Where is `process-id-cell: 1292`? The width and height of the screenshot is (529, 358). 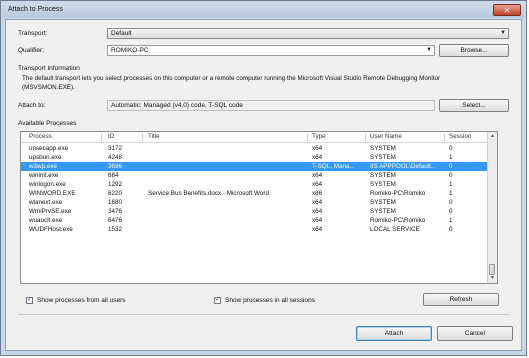 process-id-cell: 1292 is located at coordinates (115, 184).